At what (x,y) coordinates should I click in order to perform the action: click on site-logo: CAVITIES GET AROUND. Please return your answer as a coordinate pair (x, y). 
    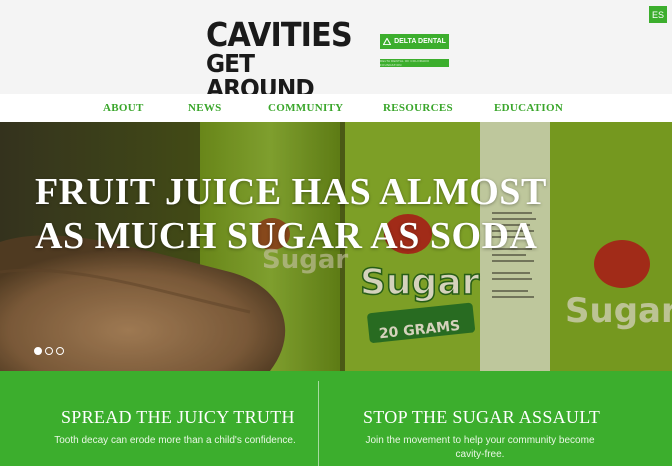
    Looking at the image, I should click on (283, 58).